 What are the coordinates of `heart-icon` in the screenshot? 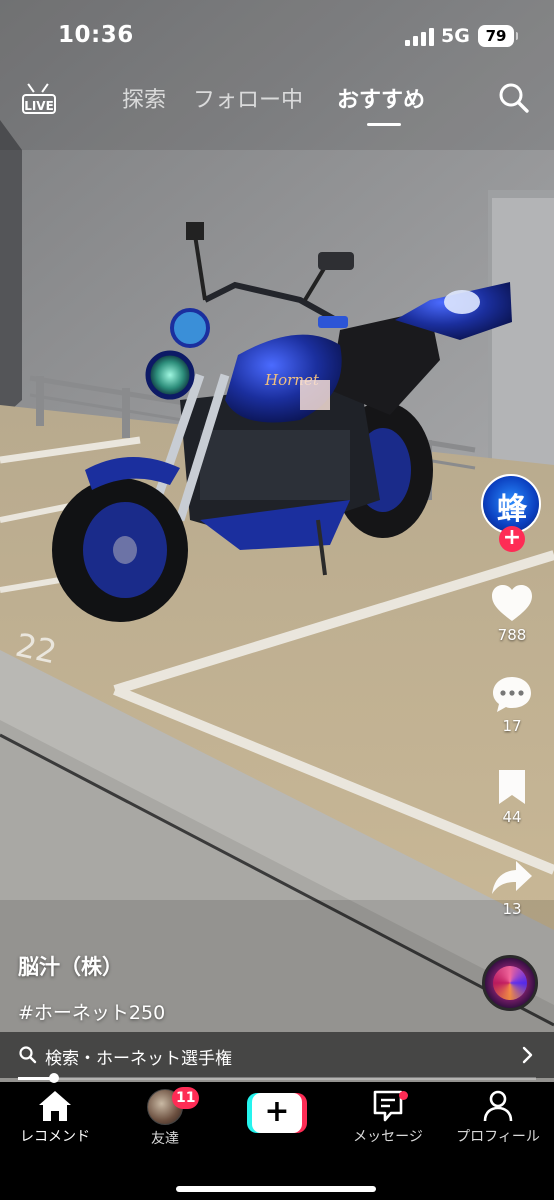 It's located at (512, 603).